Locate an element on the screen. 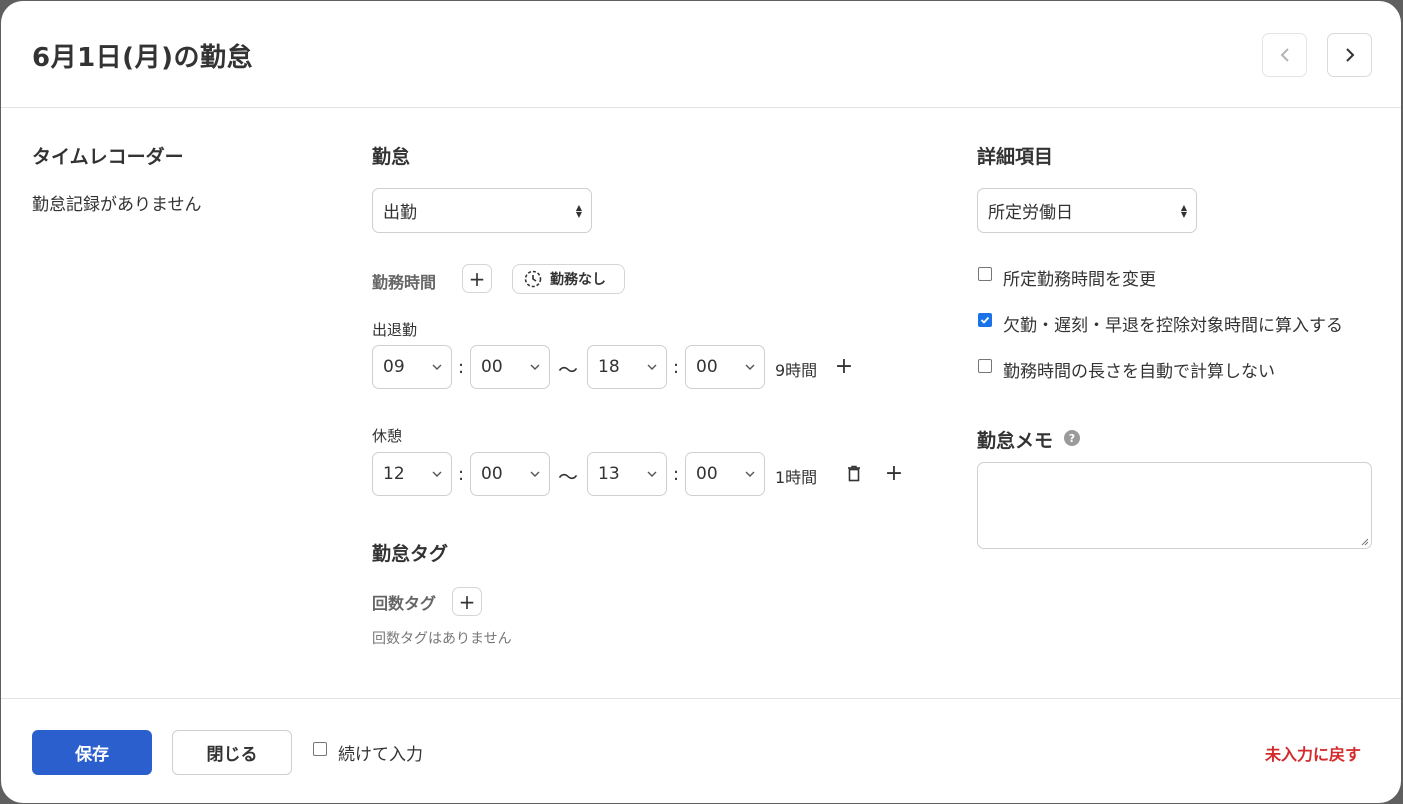 This screenshot has width=1403, height=804. continue-input-label: 続けて入力 is located at coordinates (380, 755).